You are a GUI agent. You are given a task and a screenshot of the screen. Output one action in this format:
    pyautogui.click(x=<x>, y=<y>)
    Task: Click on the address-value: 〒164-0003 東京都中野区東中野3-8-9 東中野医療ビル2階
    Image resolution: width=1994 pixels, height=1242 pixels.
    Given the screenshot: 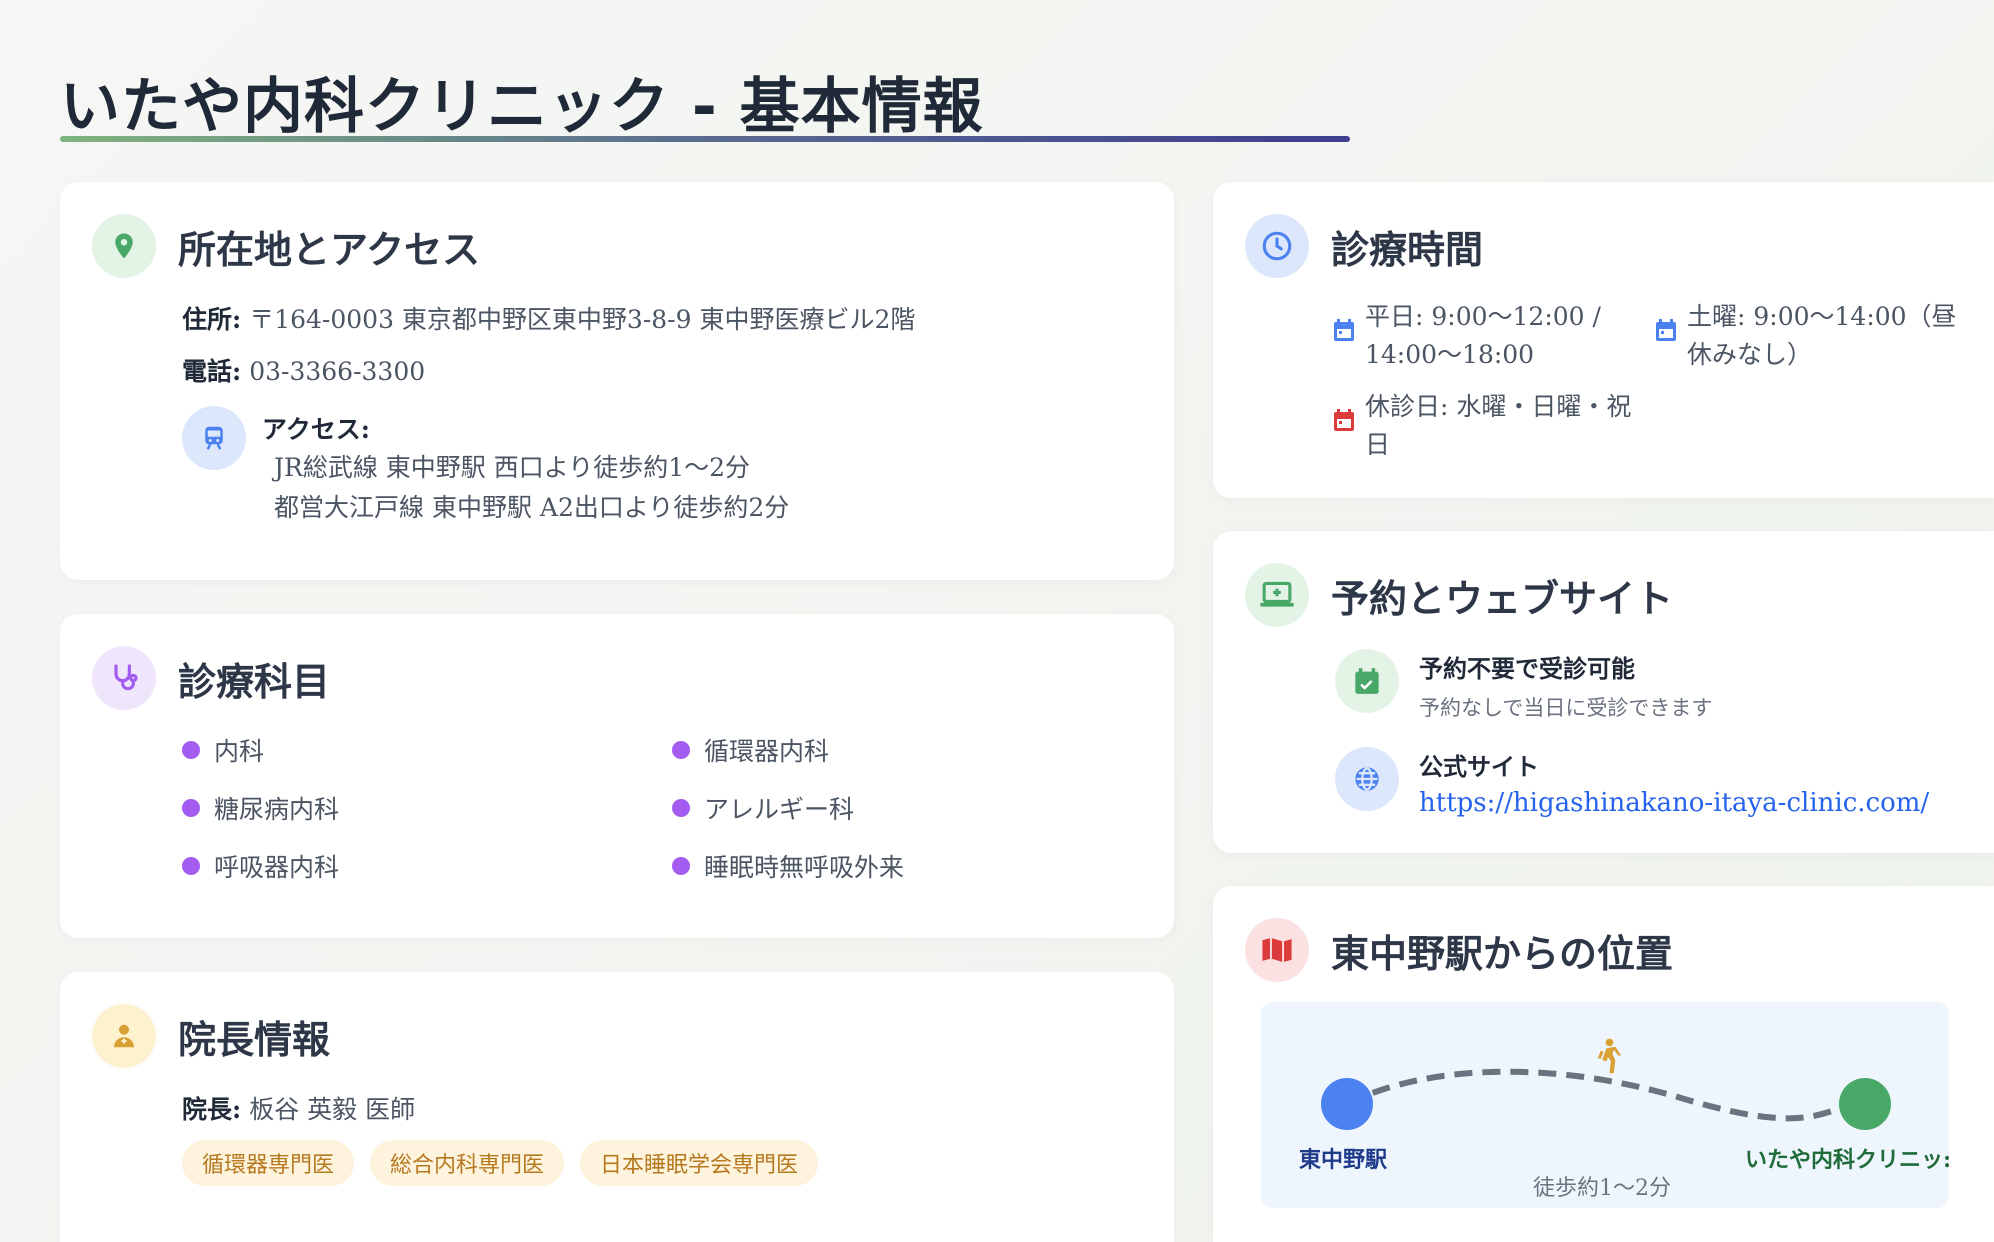 What is the action you would take?
    pyautogui.click(x=582, y=319)
    